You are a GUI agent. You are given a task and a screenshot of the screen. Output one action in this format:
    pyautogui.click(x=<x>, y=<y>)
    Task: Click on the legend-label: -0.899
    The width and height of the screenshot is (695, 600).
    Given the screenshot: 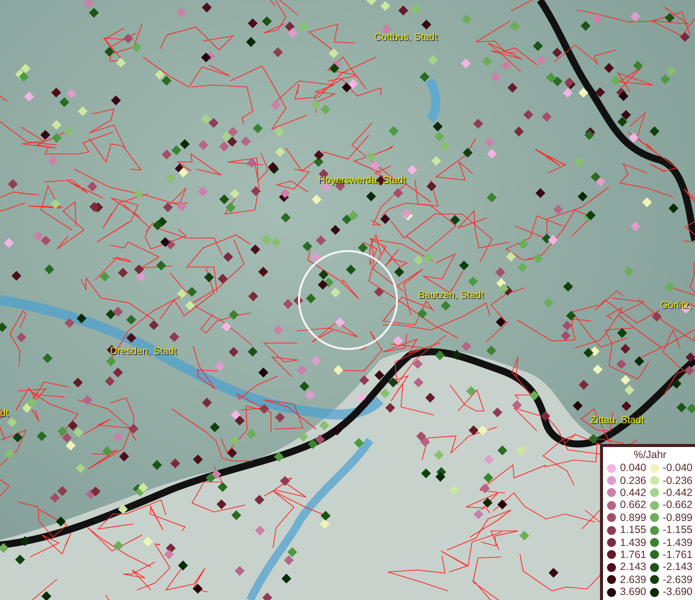 What is the action you would take?
    pyautogui.click(x=677, y=518)
    